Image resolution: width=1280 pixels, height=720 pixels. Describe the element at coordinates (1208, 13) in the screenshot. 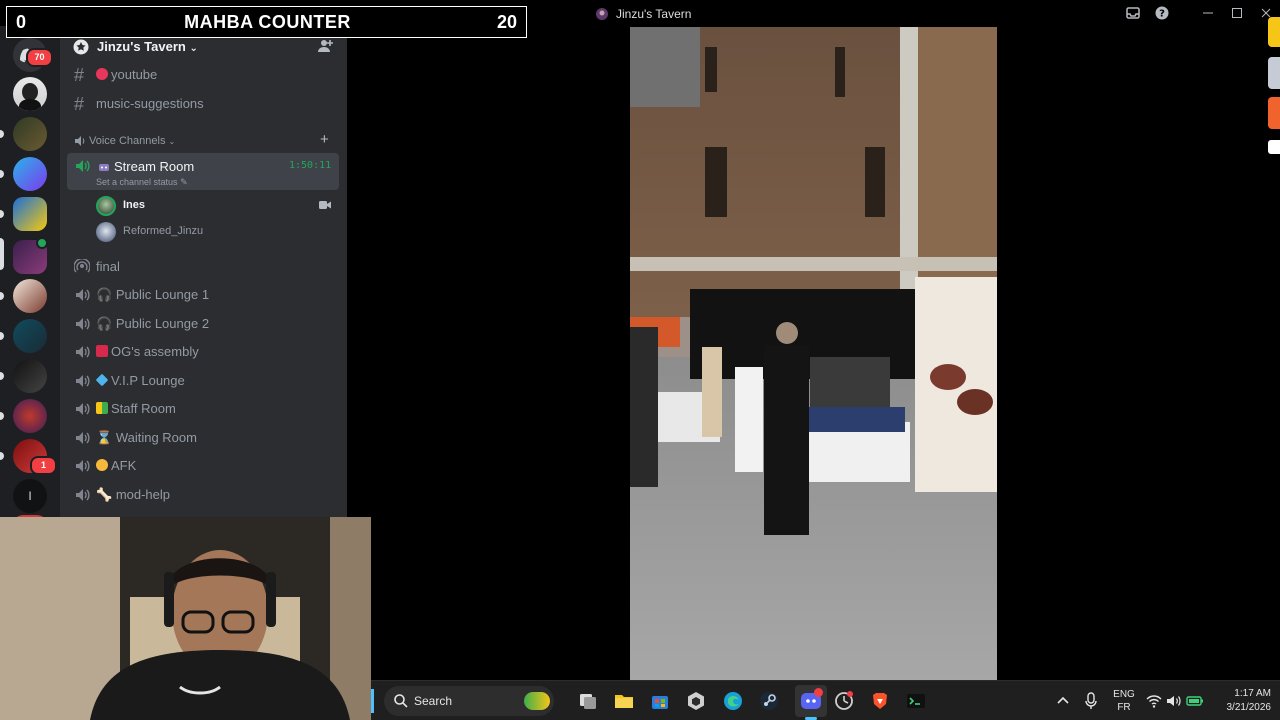

I see `minimize-icon` at that location.